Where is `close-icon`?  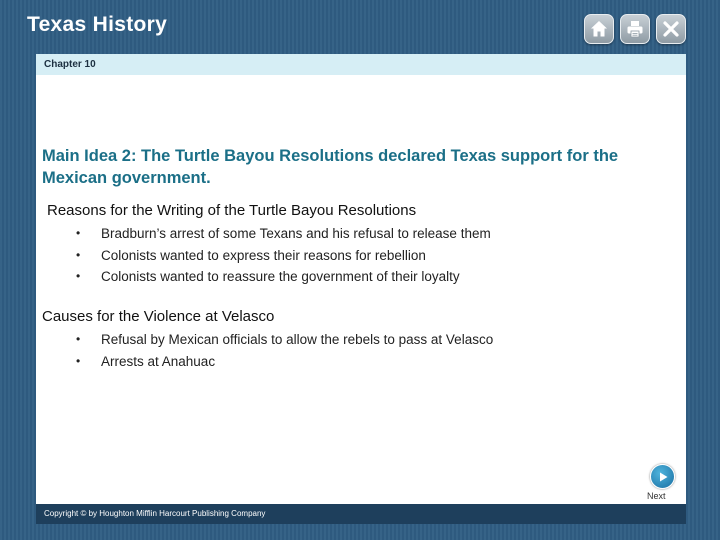 close-icon is located at coordinates (671, 29).